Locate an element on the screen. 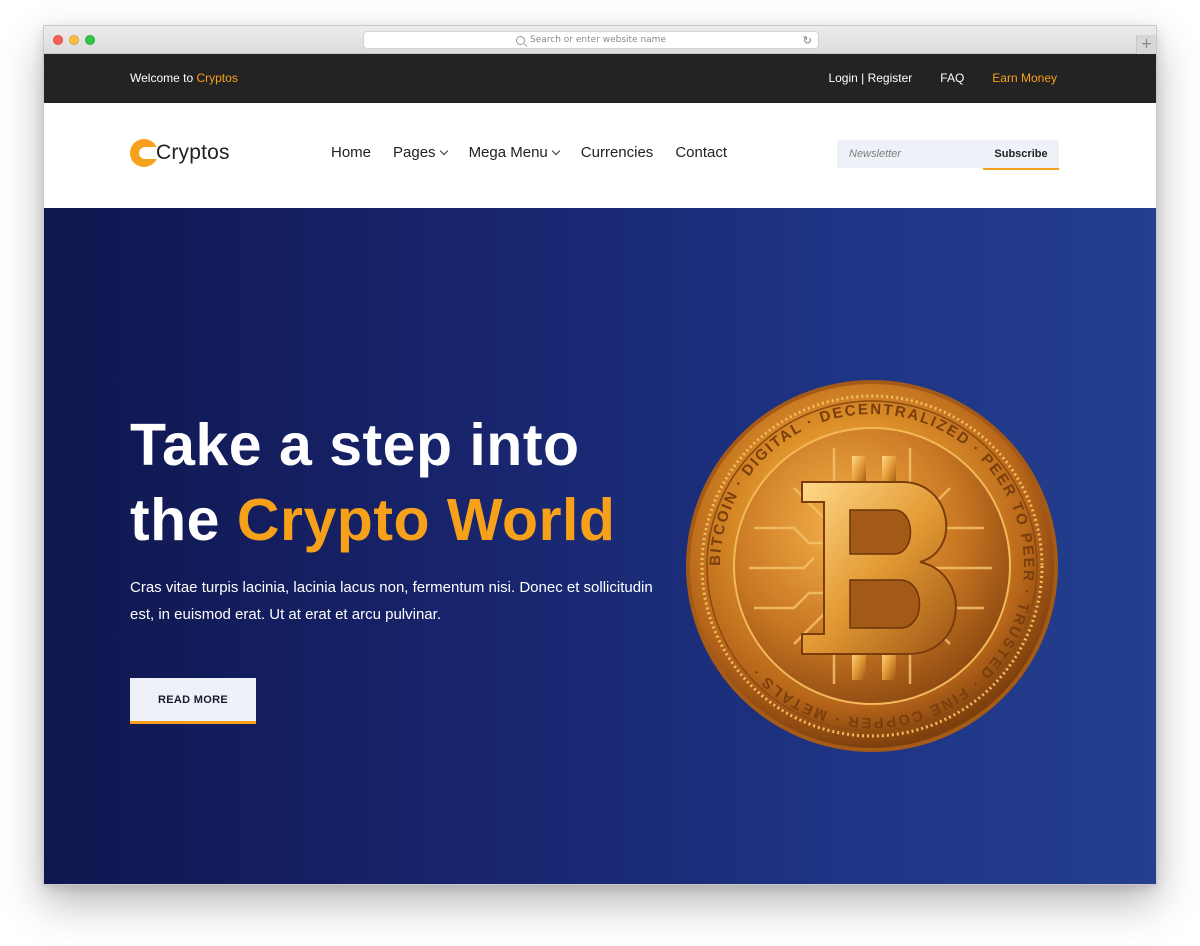 Image resolution: width=1200 pixels, height=946 pixels. hero-title-line2-prefix: the is located at coordinates (183, 520).